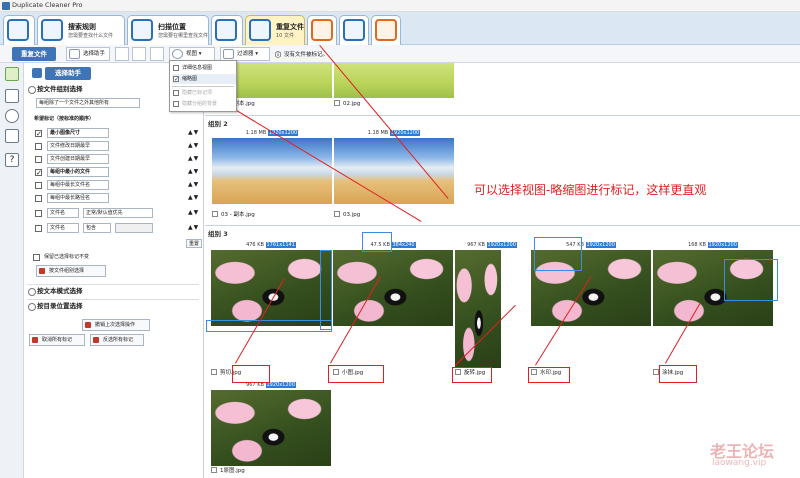  Describe the element at coordinates (81, 30) in the screenshot. I see `tab-search-rules: 搜索规则 您需要查找什么文件` at that location.